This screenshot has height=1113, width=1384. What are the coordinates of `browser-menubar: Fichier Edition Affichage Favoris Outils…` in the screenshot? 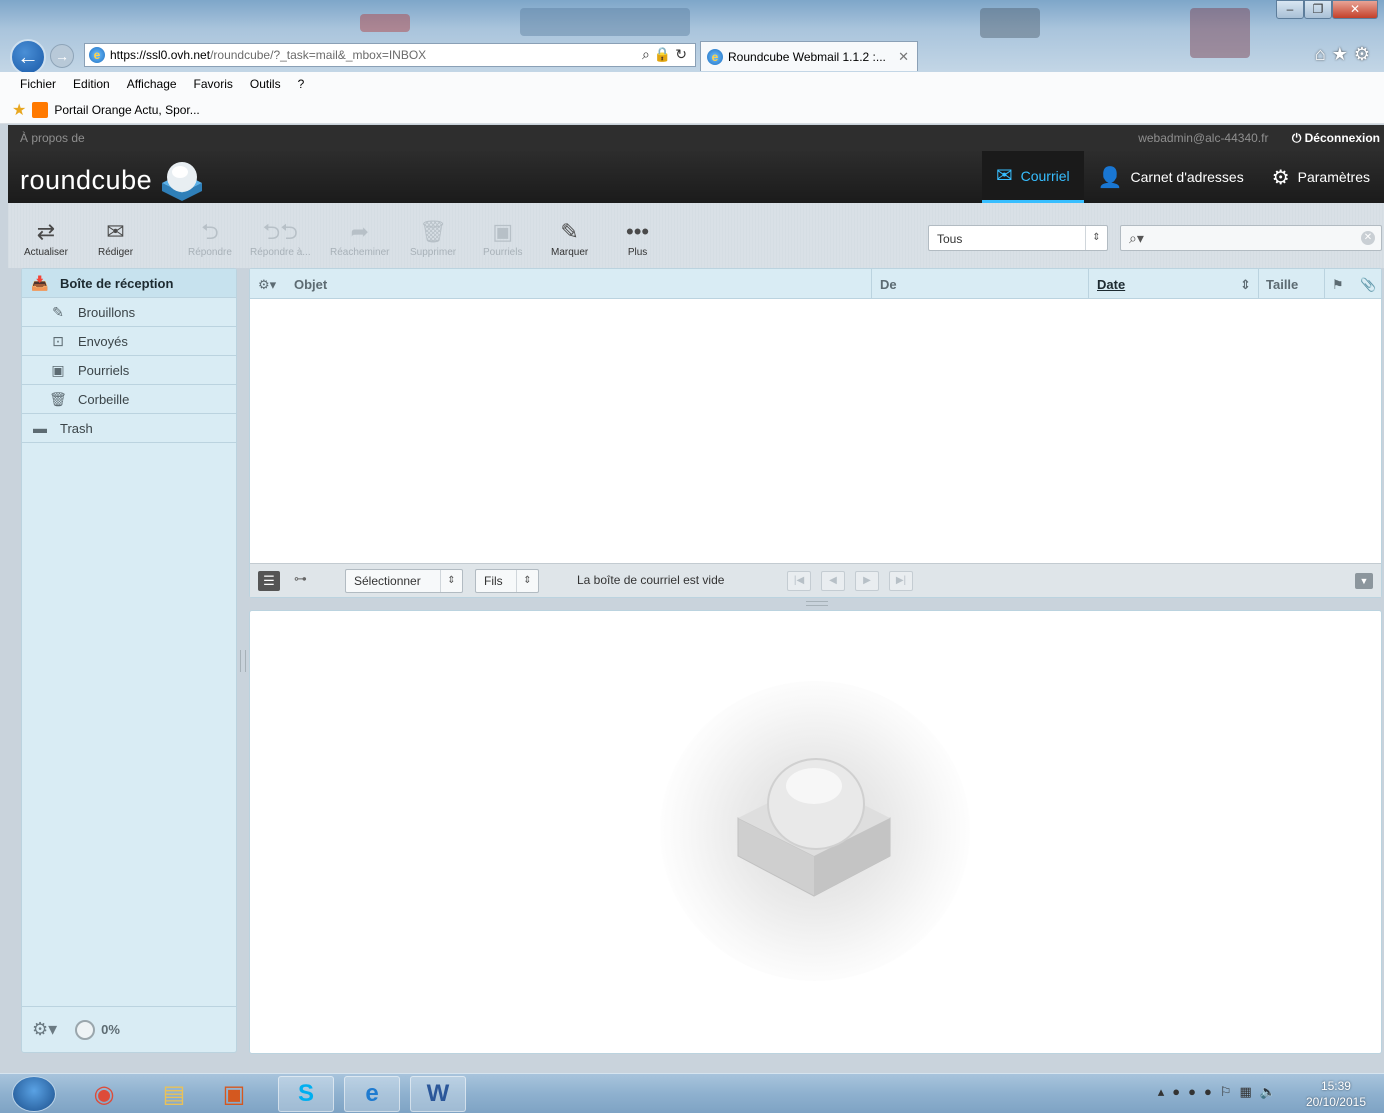 It's located at (692, 84).